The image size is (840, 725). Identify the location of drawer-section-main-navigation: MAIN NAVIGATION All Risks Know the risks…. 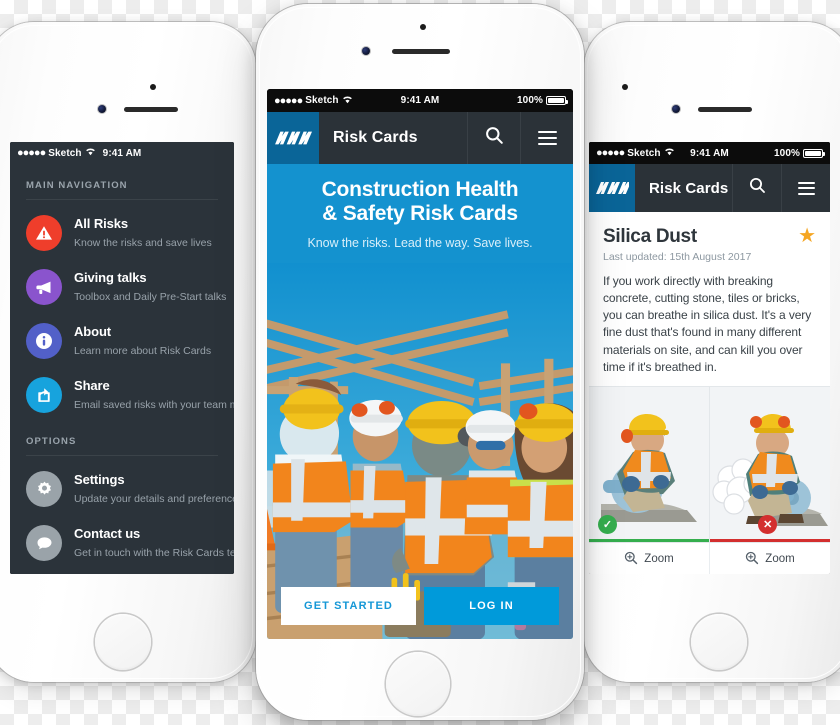
(122, 301).